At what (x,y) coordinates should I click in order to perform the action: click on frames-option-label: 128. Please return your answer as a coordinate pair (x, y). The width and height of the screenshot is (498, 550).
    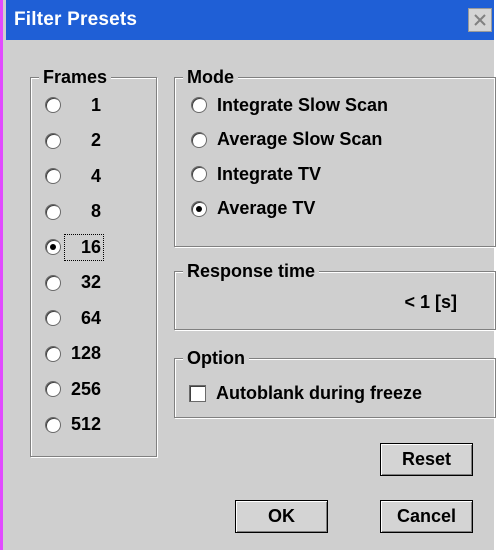
    Looking at the image, I should click on (85, 353).